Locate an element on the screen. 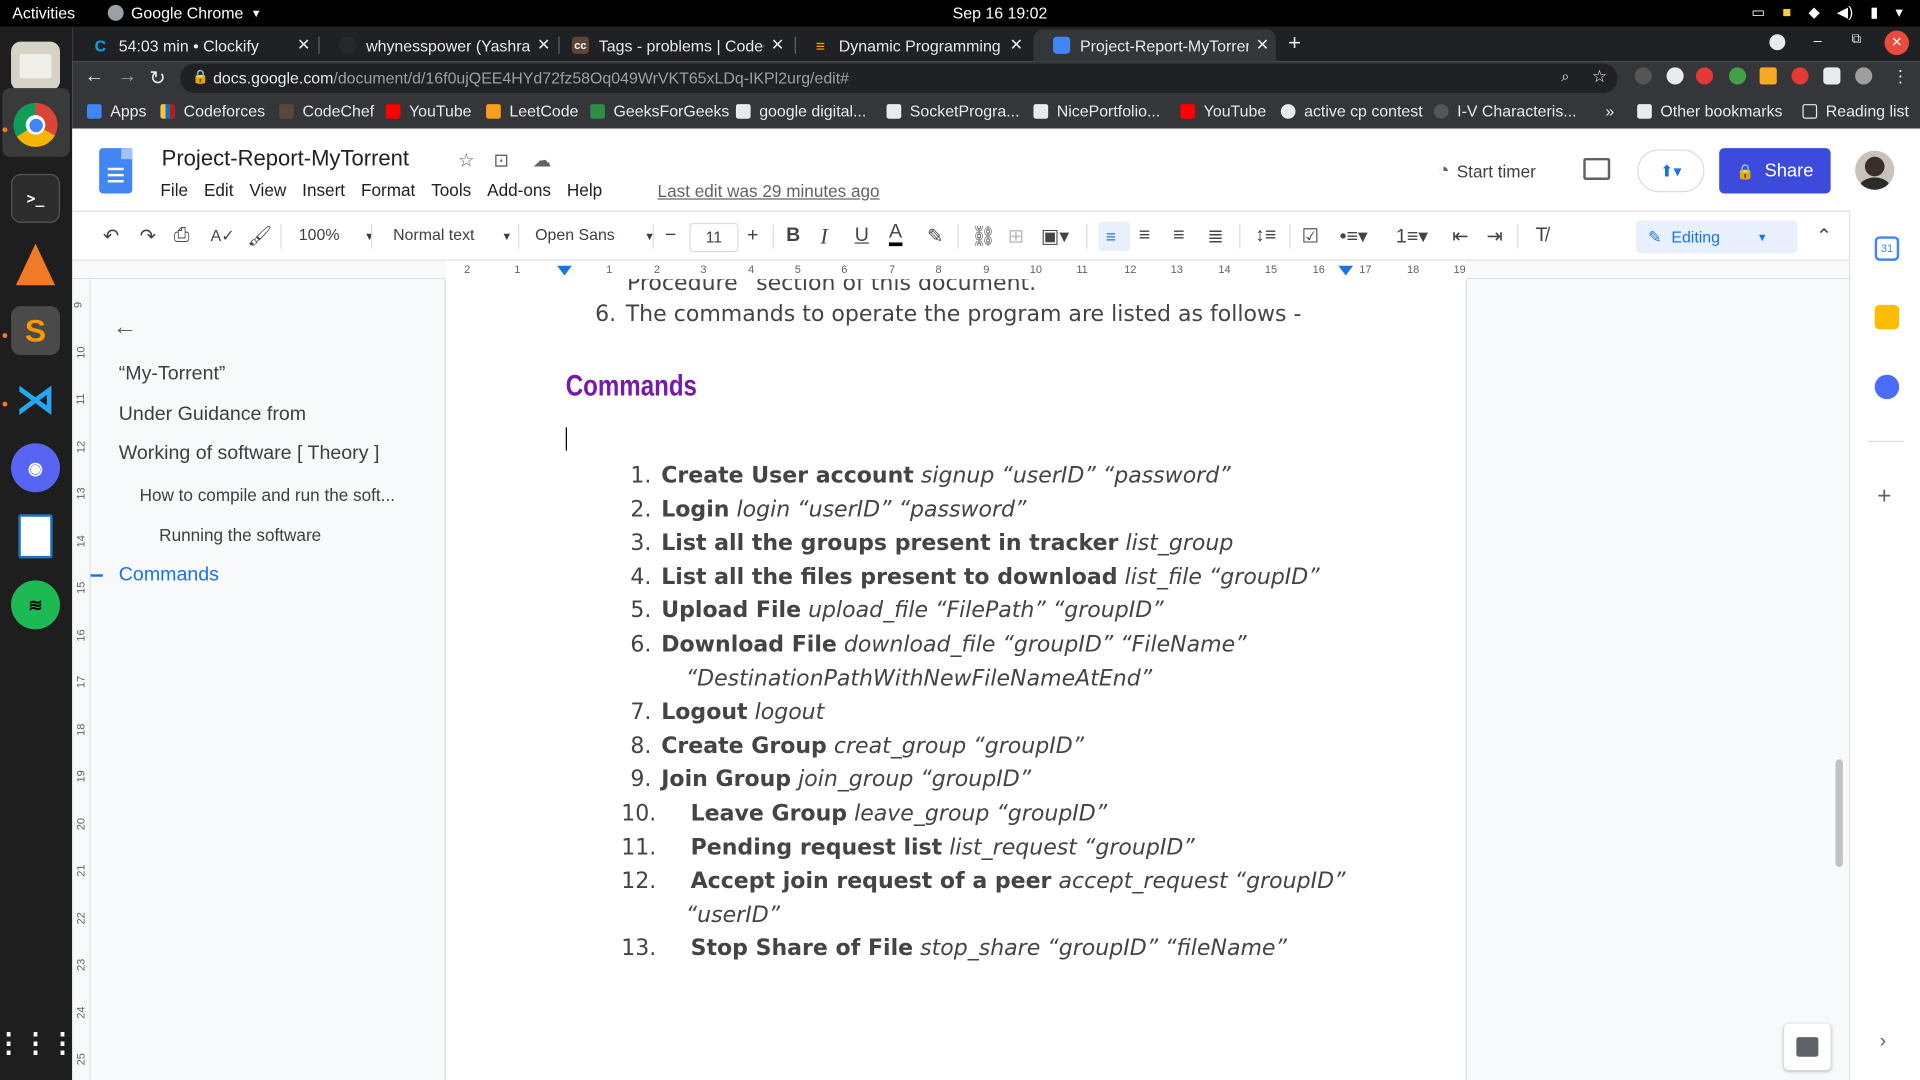 The width and height of the screenshot is (1920, 1080). zoom-lens-icon: ⌕ is located at coordinates (1565, 76).